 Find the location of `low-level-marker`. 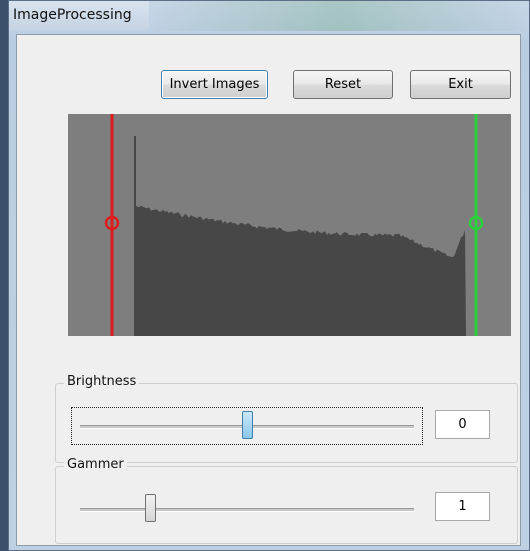

low-level-marker is located at coordinates (112, 225).